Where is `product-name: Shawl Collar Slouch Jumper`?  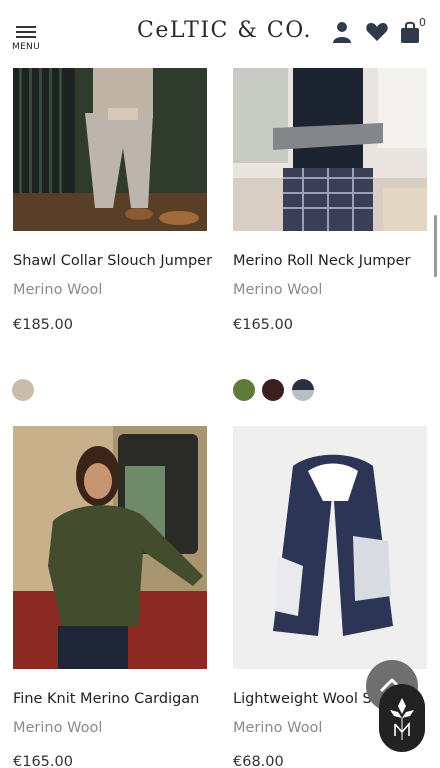 product-name: Shawl Collar Slouch Jumper is located at coordinates (112, 261).